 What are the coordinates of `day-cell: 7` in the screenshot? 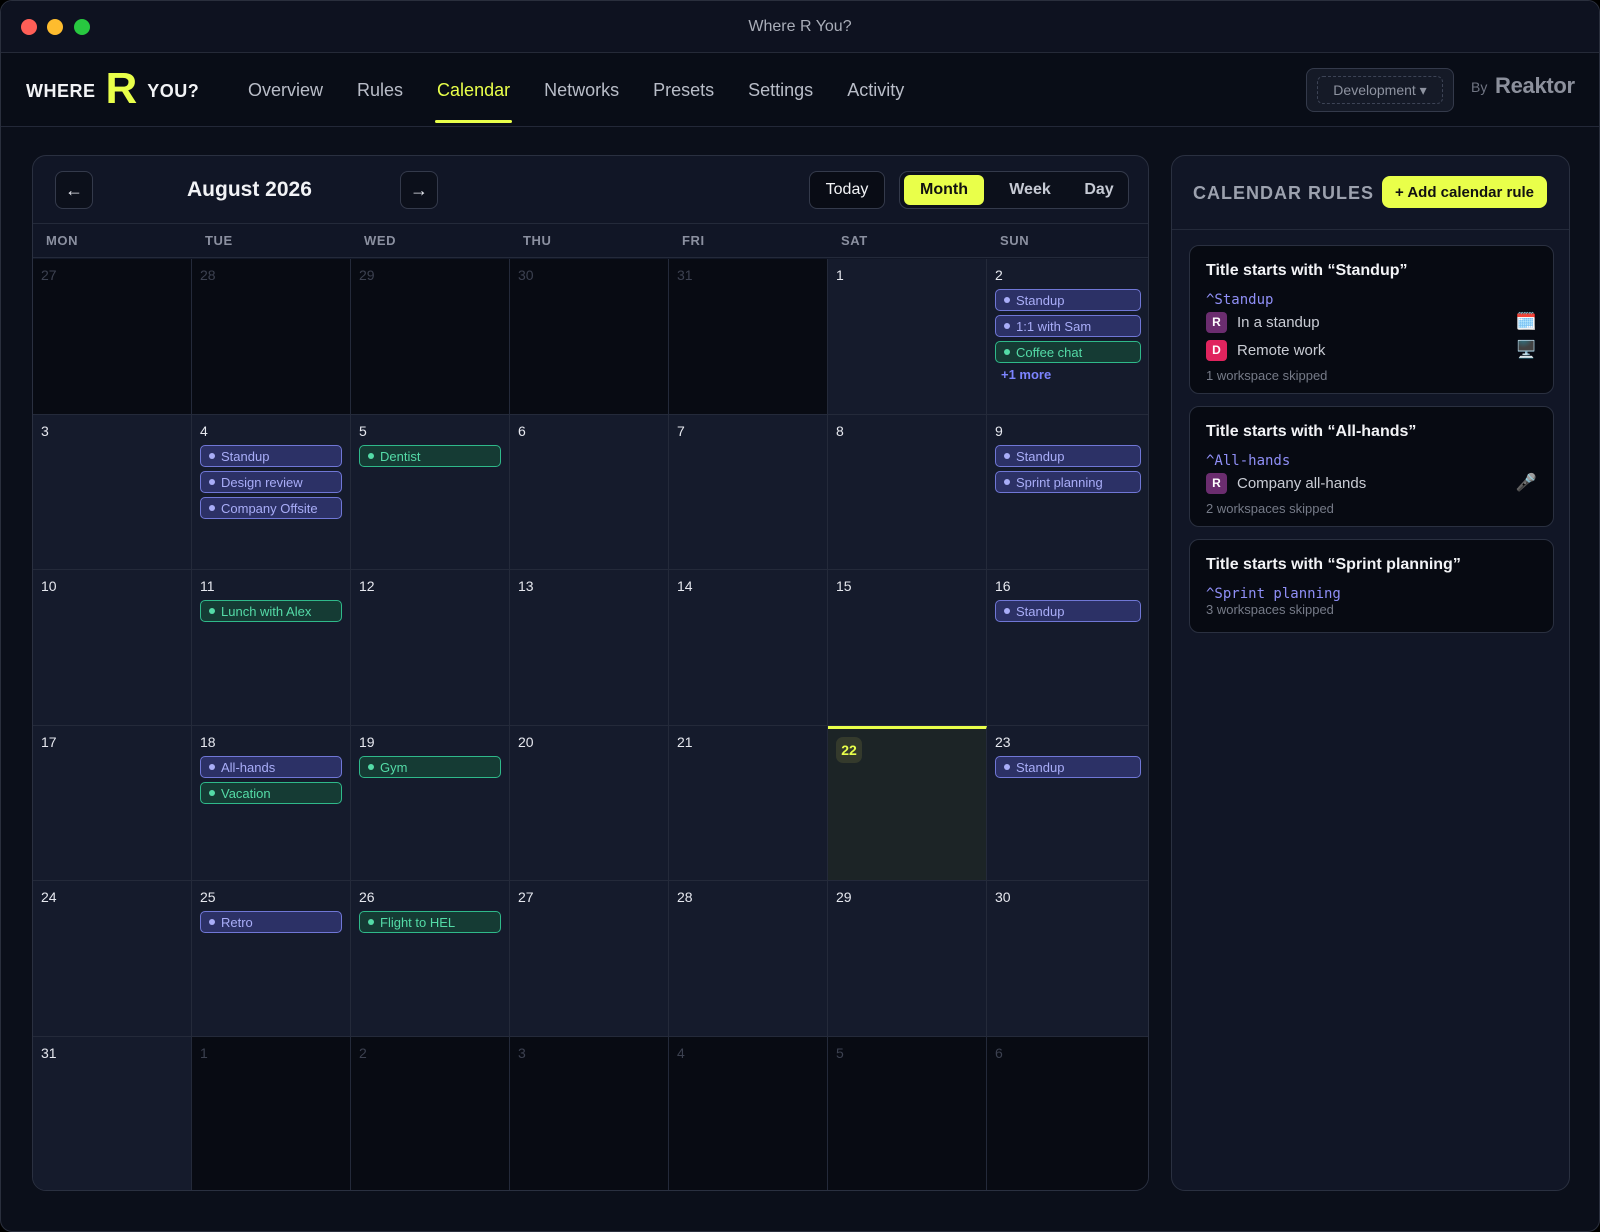 It's located at (748, 492).